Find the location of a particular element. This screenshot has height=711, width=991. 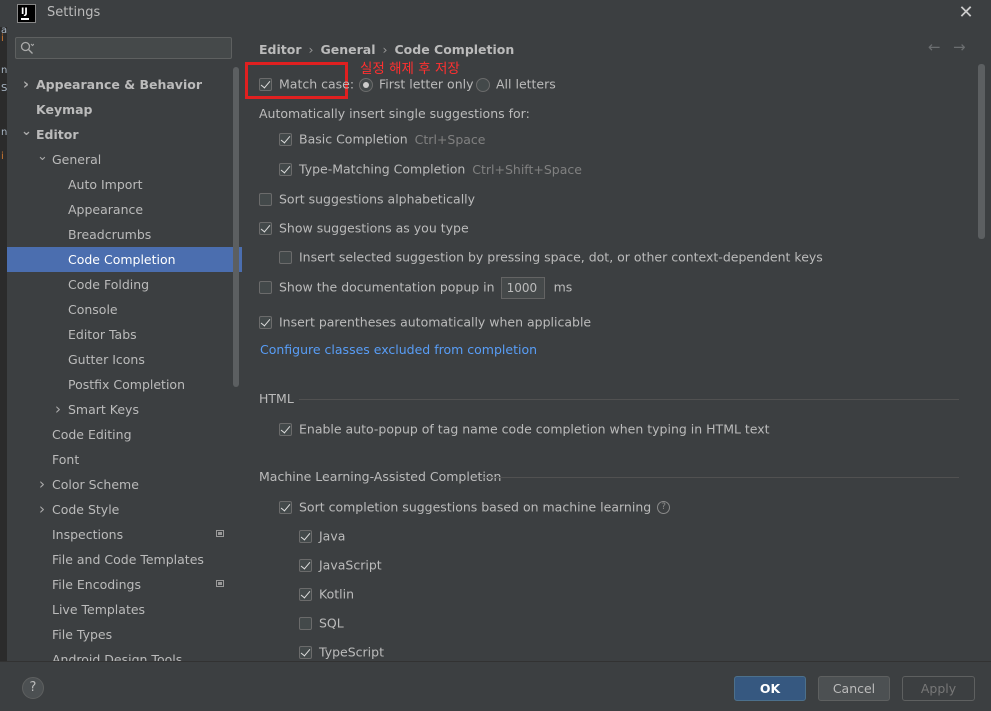

sidebar-item-label: File Encodings is located at coordinates (97, 584).